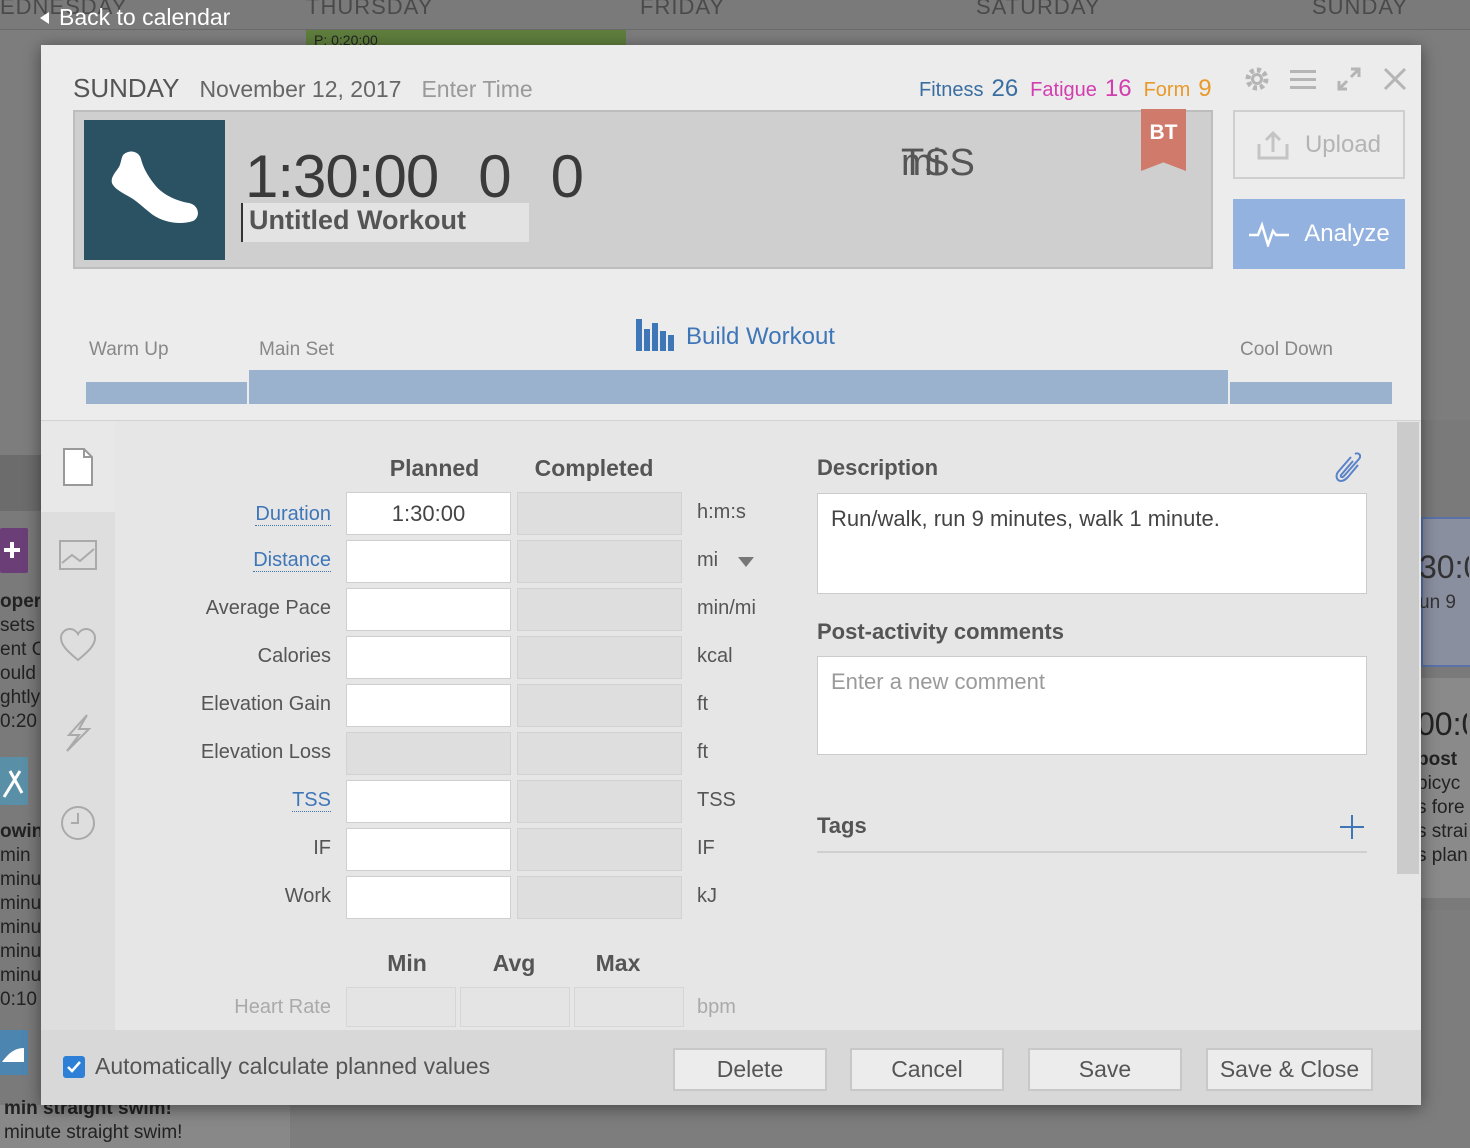 The height and width of the screenshot is (1148, 1470). I want to click on elevation-loss-completed-input, so click(599, 753).